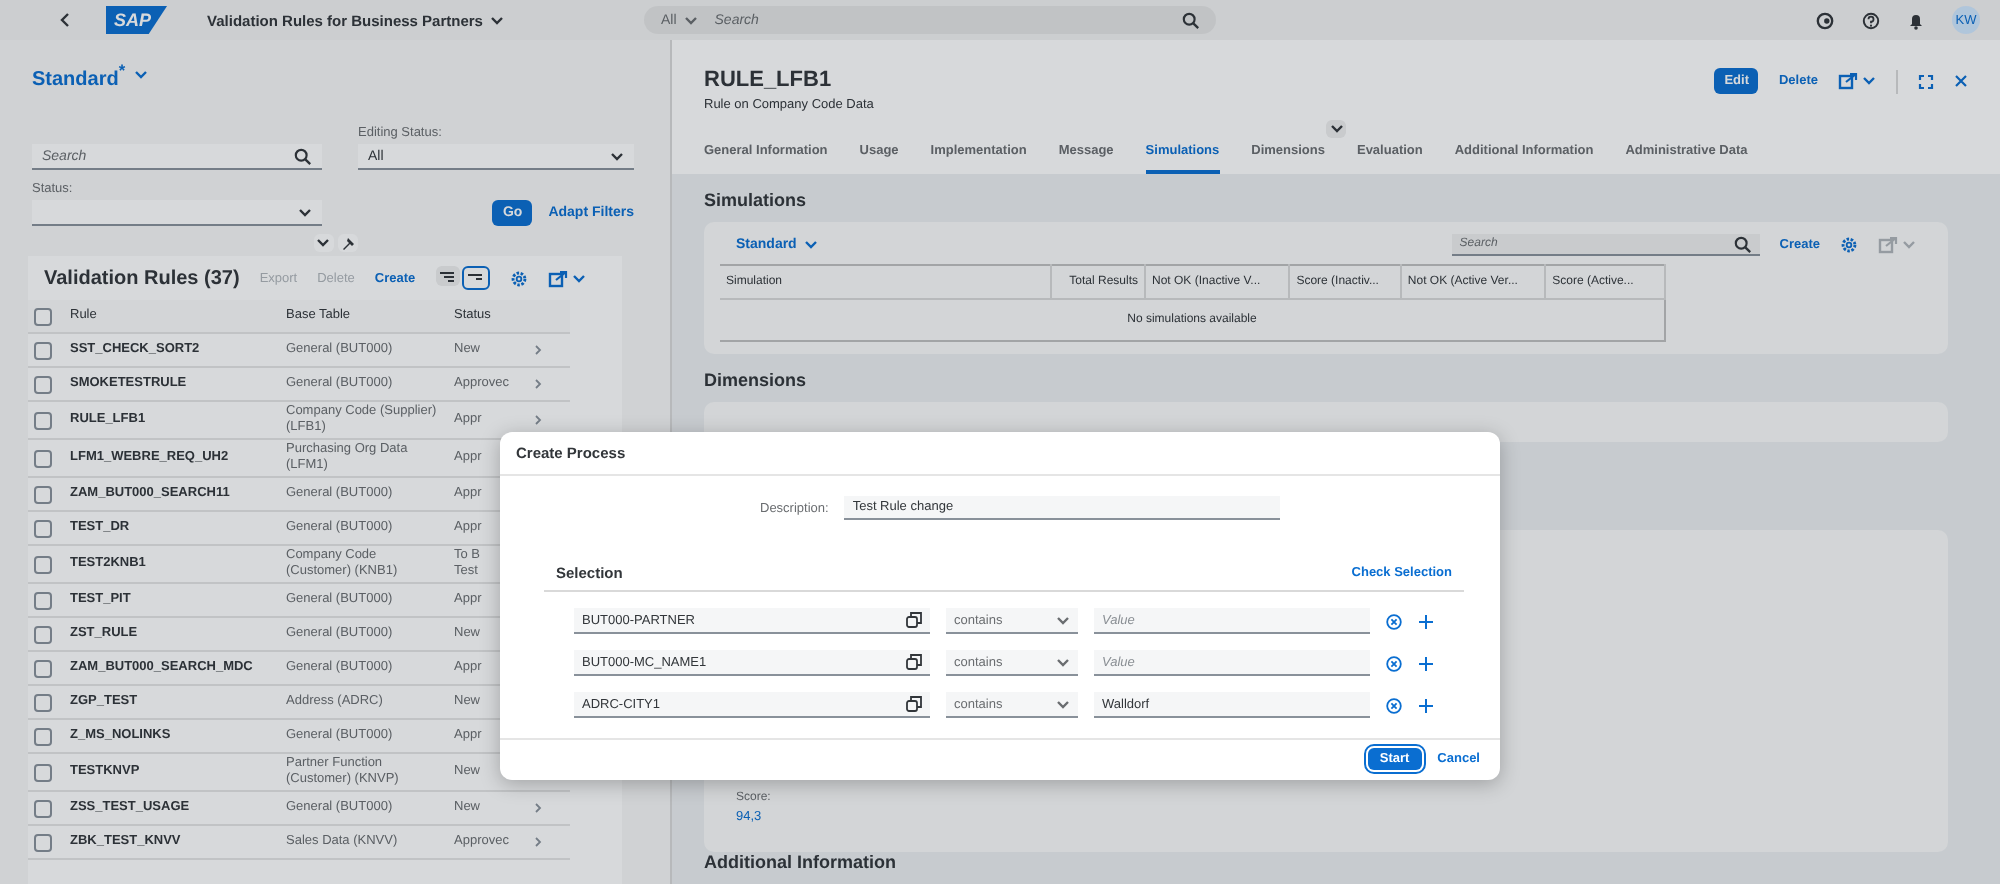 This screenshot has width=2000, height=884. What do you see at coordinates (1871, 20) in the screenshot?
I see `help-icon` at bounding box center [1871, 20].